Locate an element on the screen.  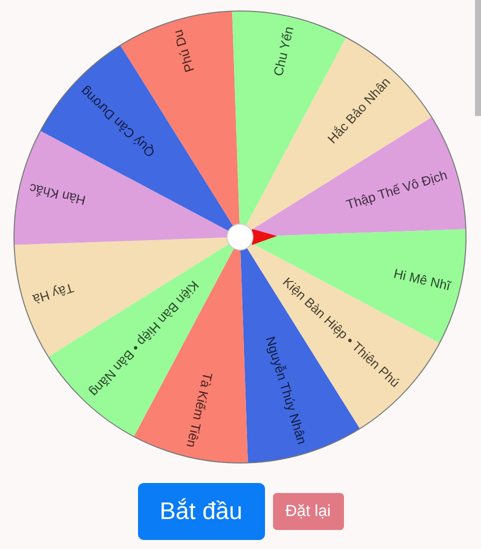
segment-label: Hàn Khắc is located at coordinates (57, 194).